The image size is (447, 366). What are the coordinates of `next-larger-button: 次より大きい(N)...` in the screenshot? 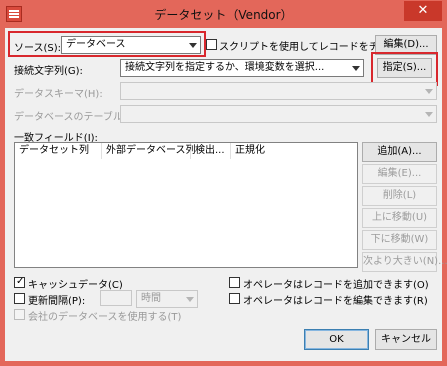 It's located at (404, 262).